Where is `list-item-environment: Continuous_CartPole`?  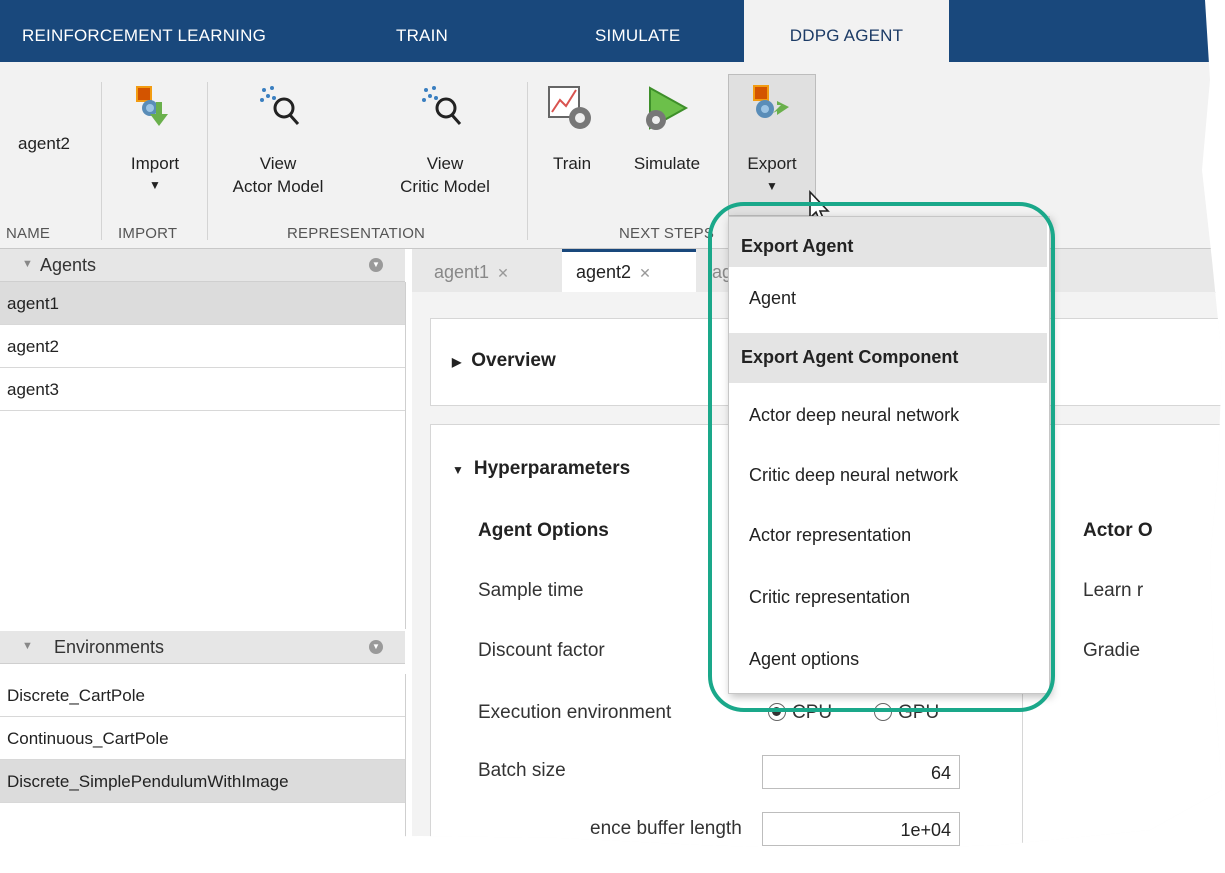 list-item-environment: Continuous_CartPole is located at coordinates (202, 738).